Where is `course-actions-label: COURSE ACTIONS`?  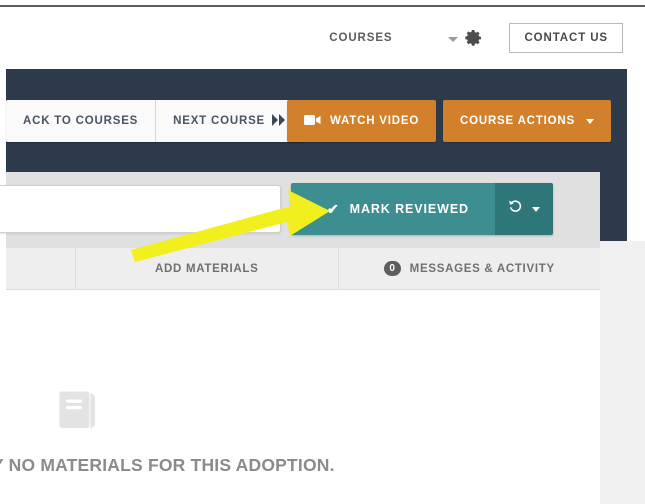 course-actions-label: COURSE ACTIONS is located at coordinates (517, 121).